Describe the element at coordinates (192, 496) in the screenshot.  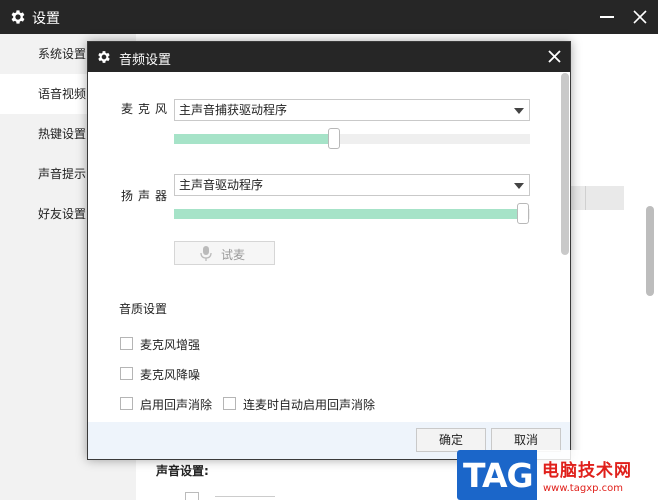
I see `background-checkbox` at that location.